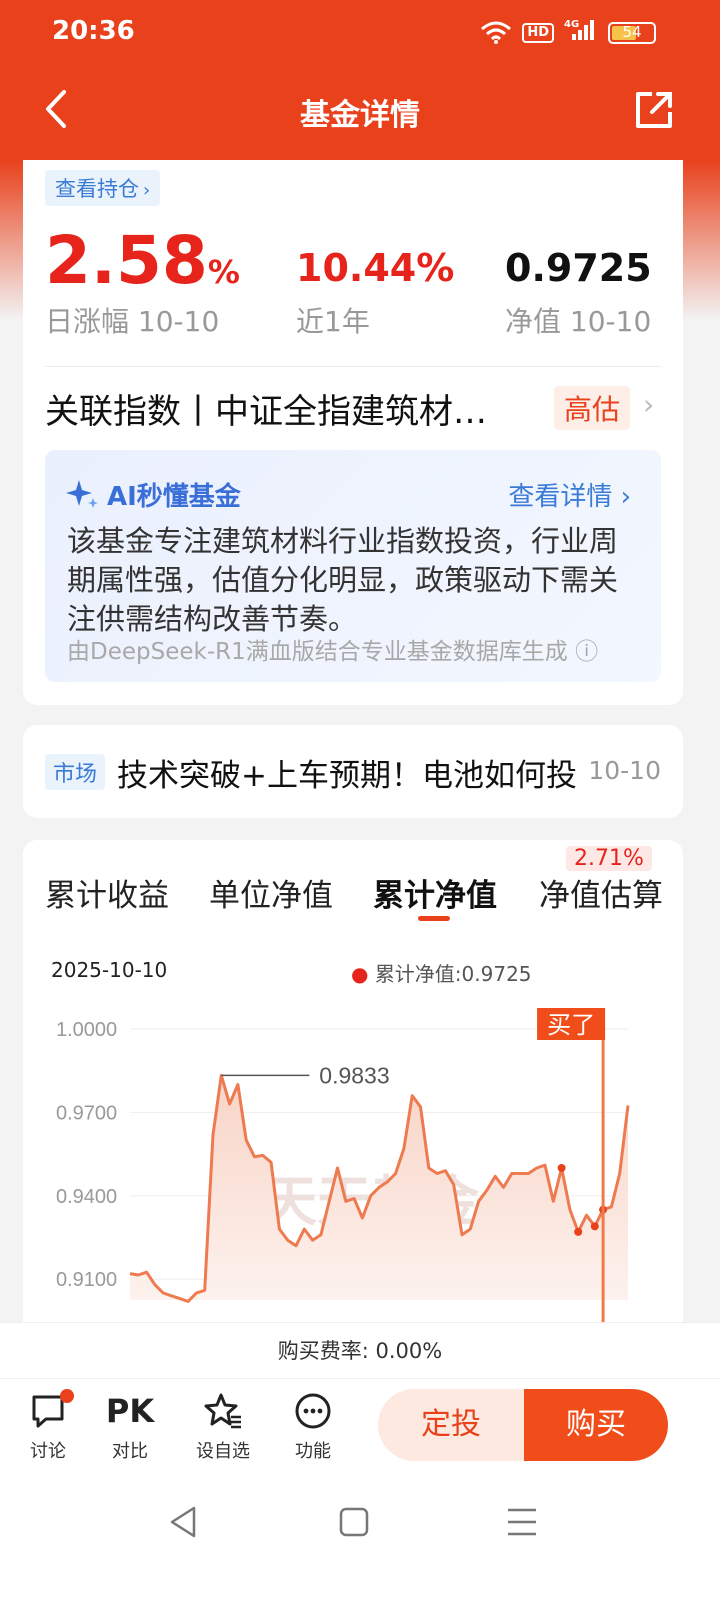 The width and height of the screenshot is (720, 1600). What do you see at coordinates (86, 1030) in the screenshot?
I see `y-tick-label: 1.0000` at bounding box center [86, 1030].